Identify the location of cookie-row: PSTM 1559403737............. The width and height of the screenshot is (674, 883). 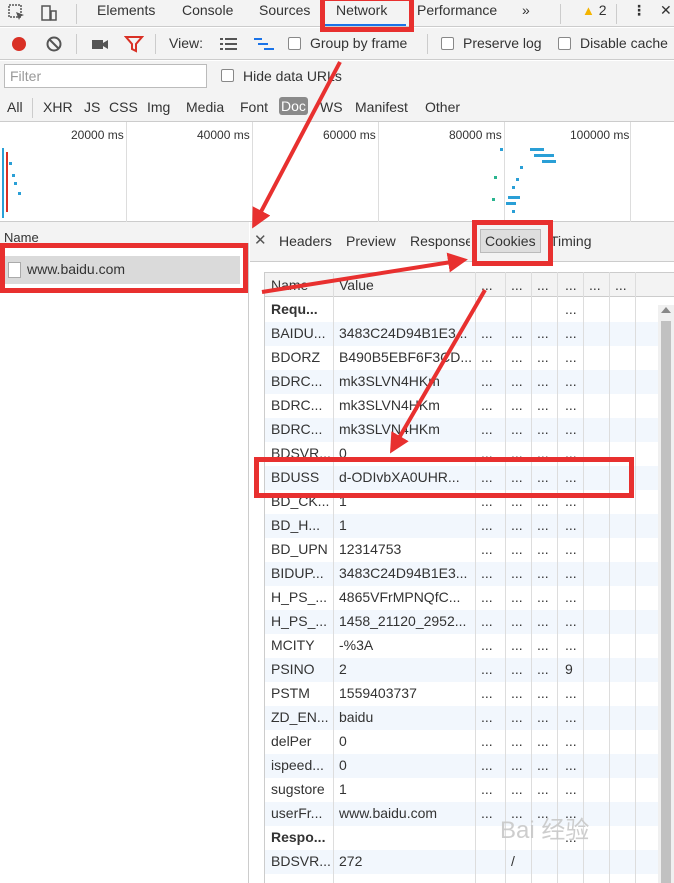
(462, 694).